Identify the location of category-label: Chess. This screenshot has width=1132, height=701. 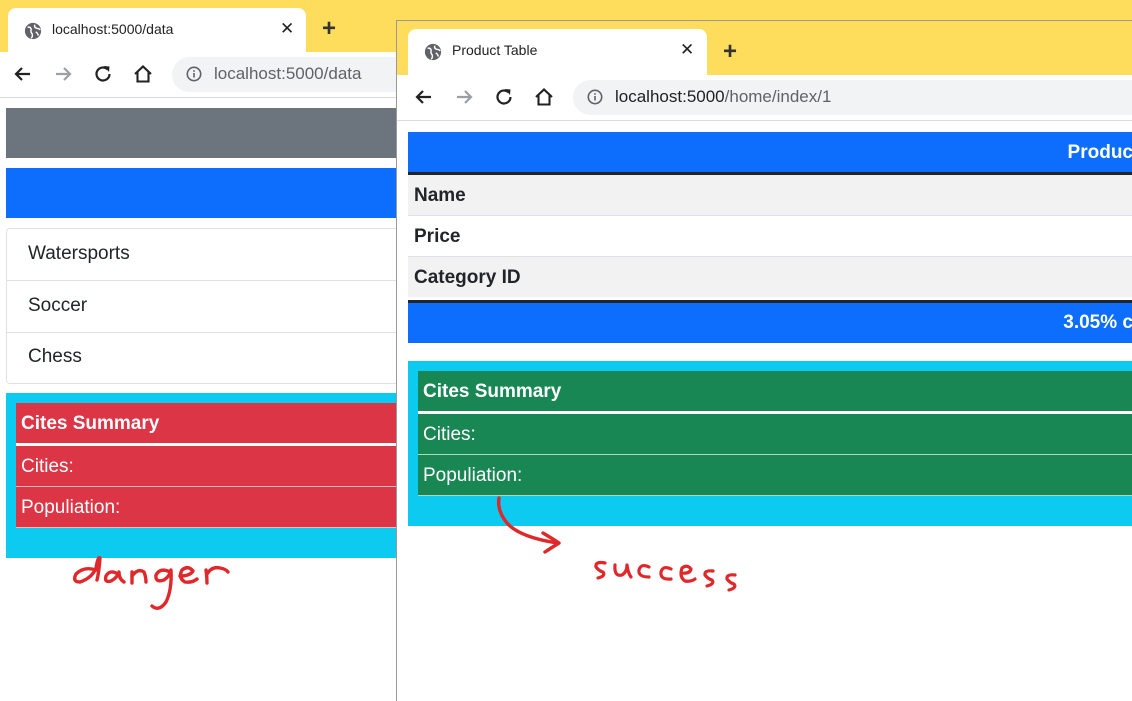
(55, 356).